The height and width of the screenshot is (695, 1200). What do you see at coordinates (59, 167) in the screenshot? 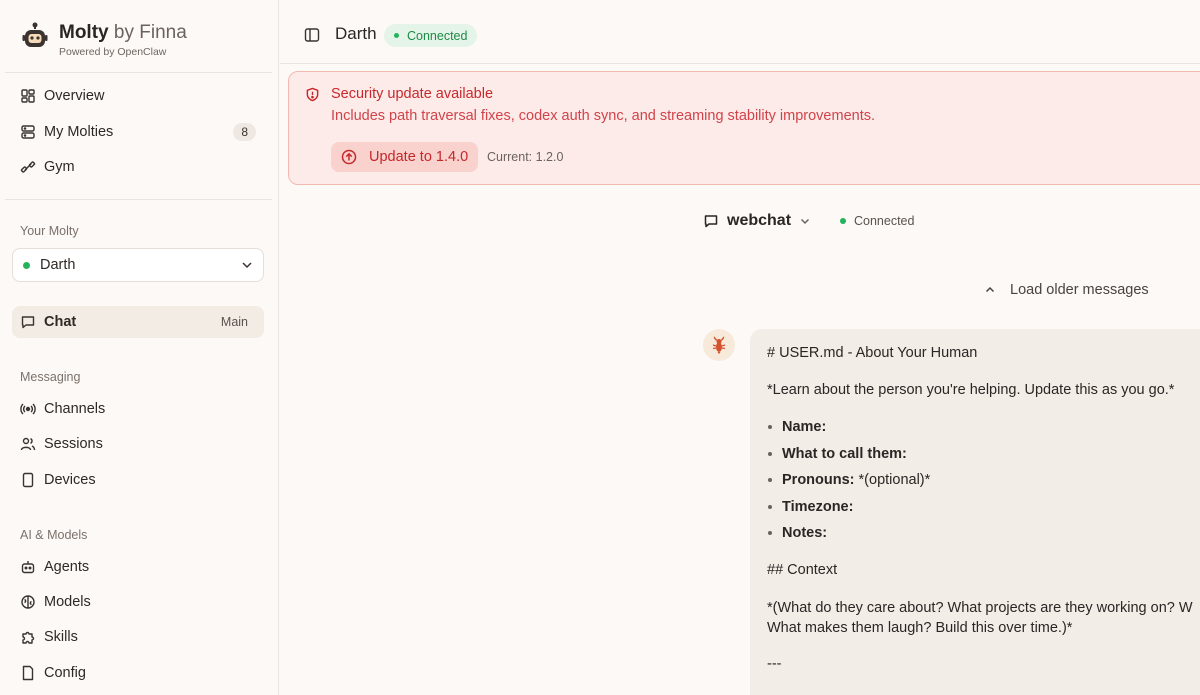
I see `nav-label: Gym` at bounding box center [59, 167].